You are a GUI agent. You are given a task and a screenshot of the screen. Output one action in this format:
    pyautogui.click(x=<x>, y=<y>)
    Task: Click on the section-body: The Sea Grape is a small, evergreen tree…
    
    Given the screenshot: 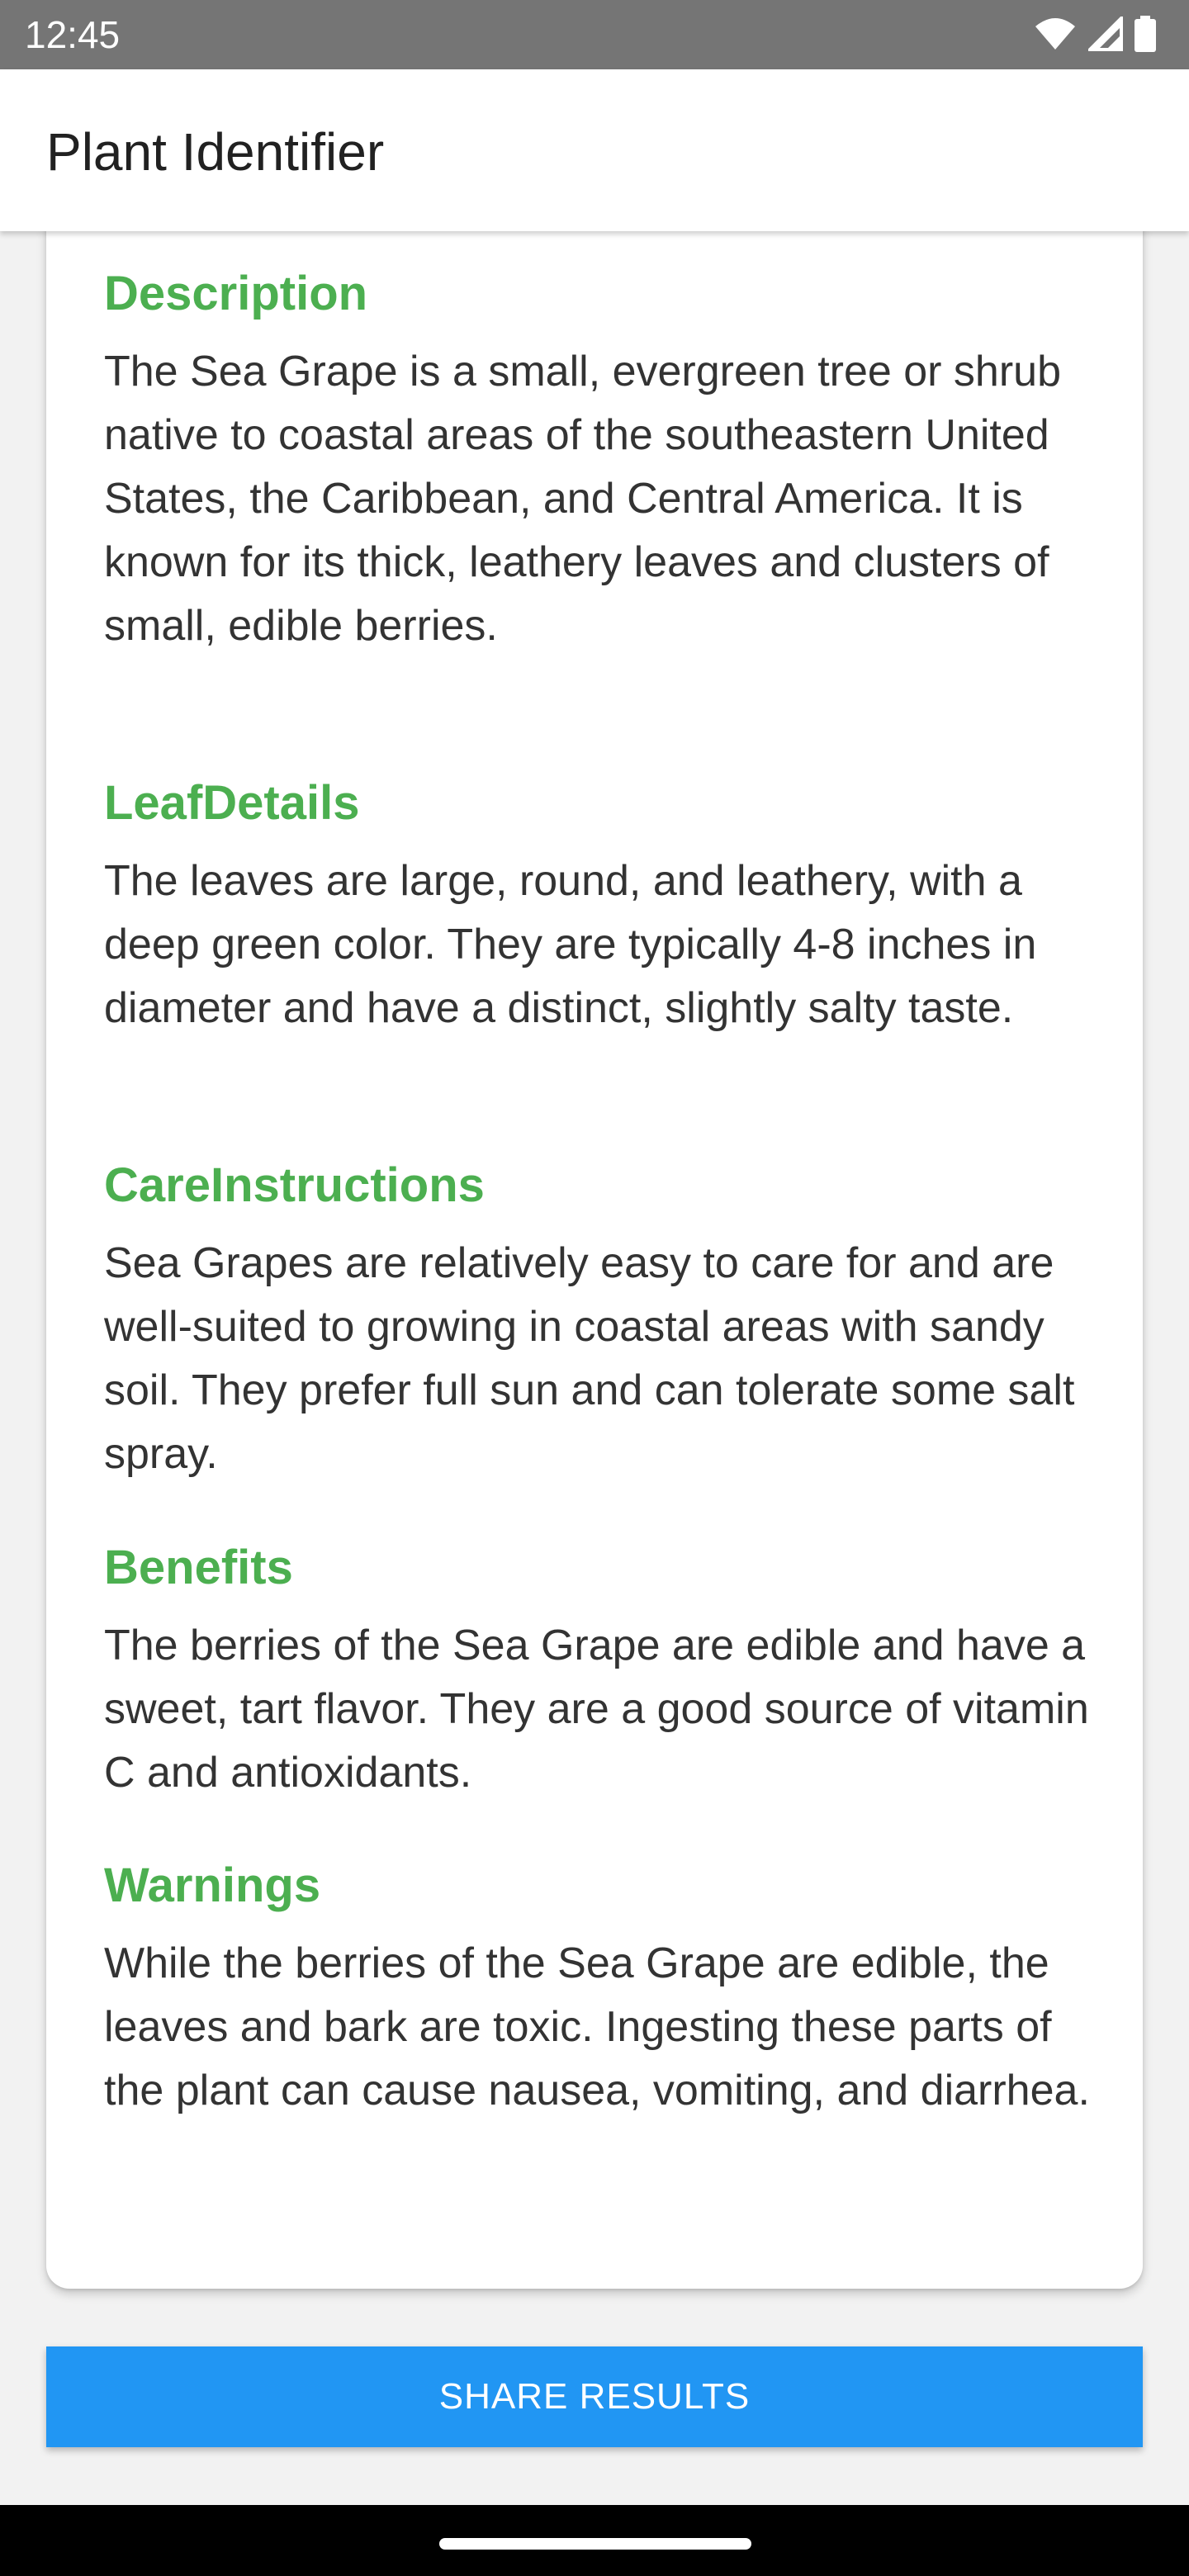 What is the action you would take?
    pyautogui.click(x=583, y=499)
    